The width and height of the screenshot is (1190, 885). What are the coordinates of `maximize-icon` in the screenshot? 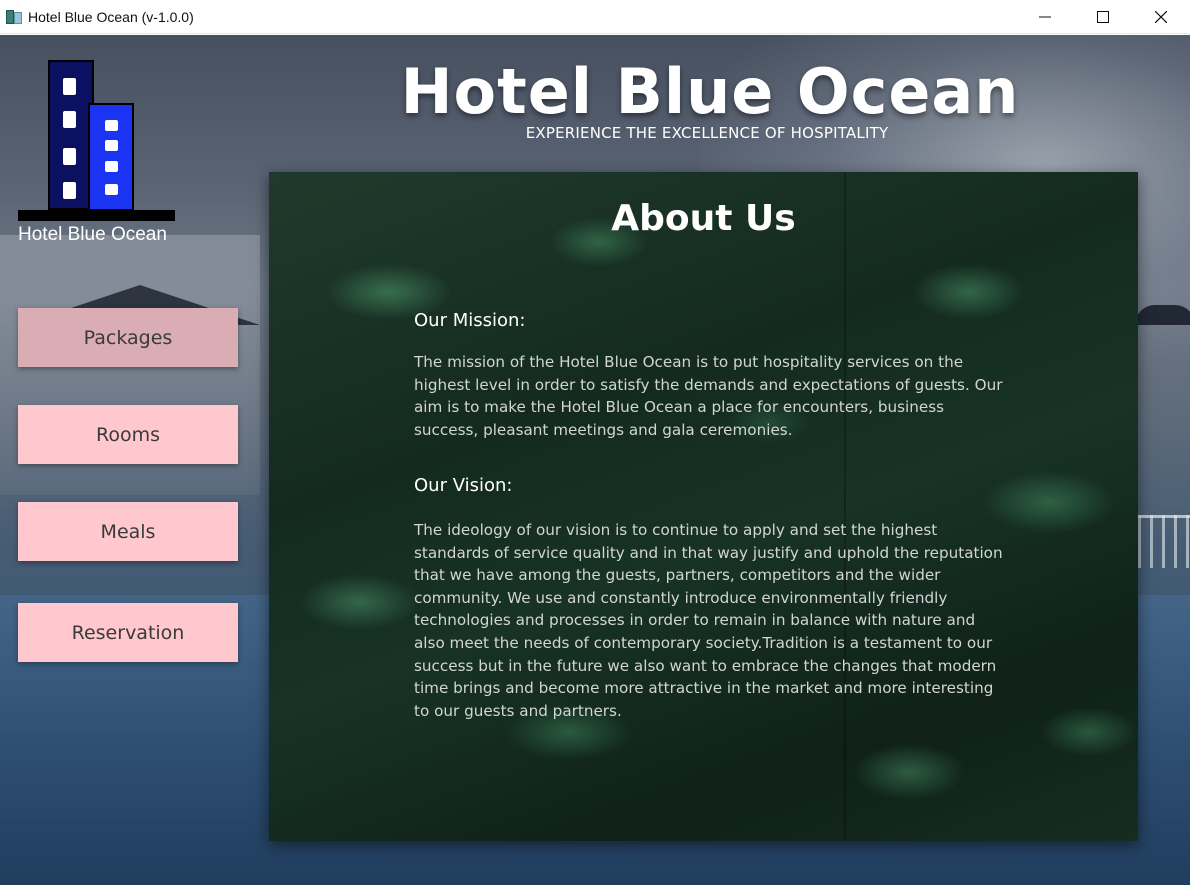 It's located at (1103, 17).